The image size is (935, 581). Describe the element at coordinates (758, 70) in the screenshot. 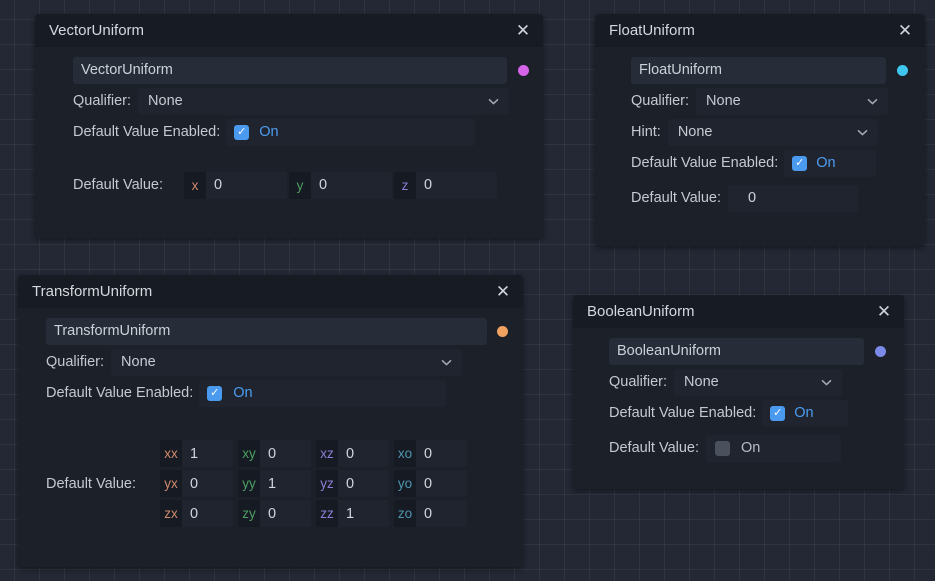

I see `uniform-name-input: FloatUniform` at that location.